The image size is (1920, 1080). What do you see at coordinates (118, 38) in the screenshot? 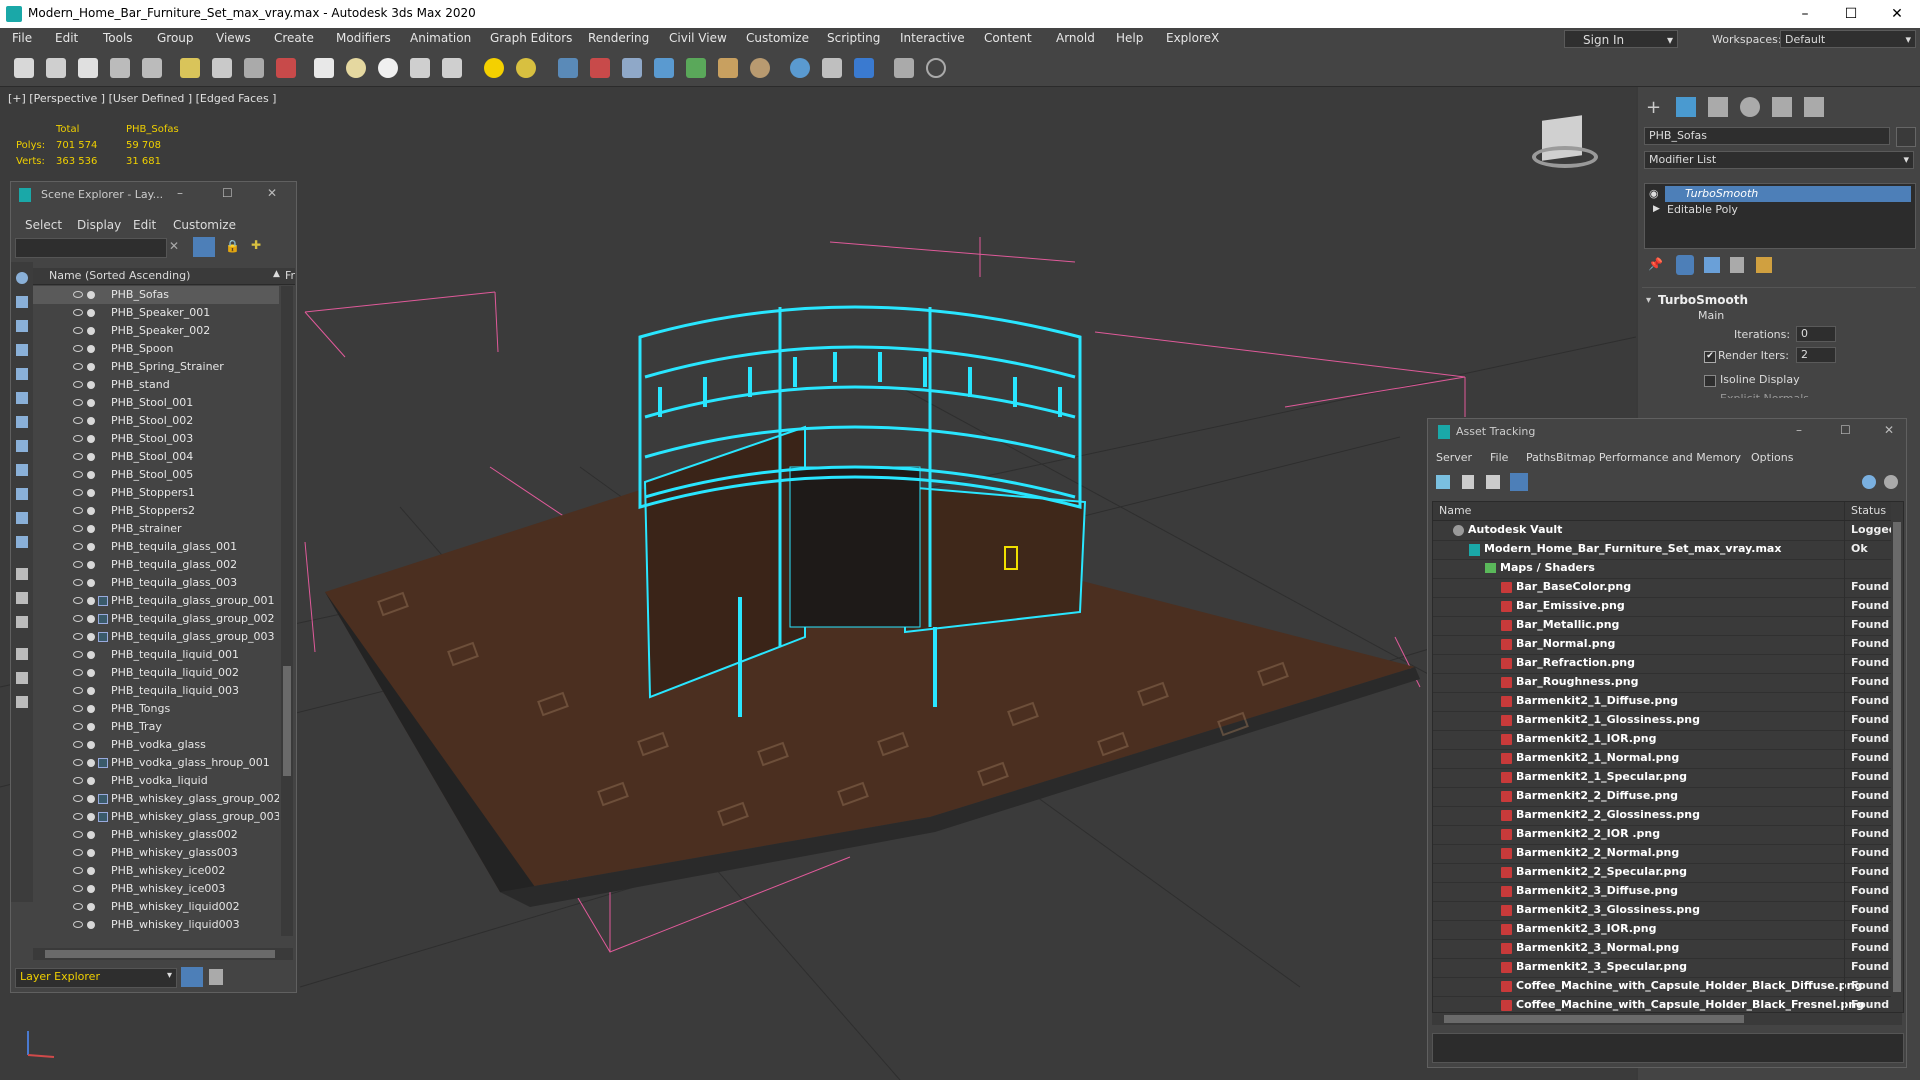
I see `menu-tools: Tools` at bounding box center [118, 38].